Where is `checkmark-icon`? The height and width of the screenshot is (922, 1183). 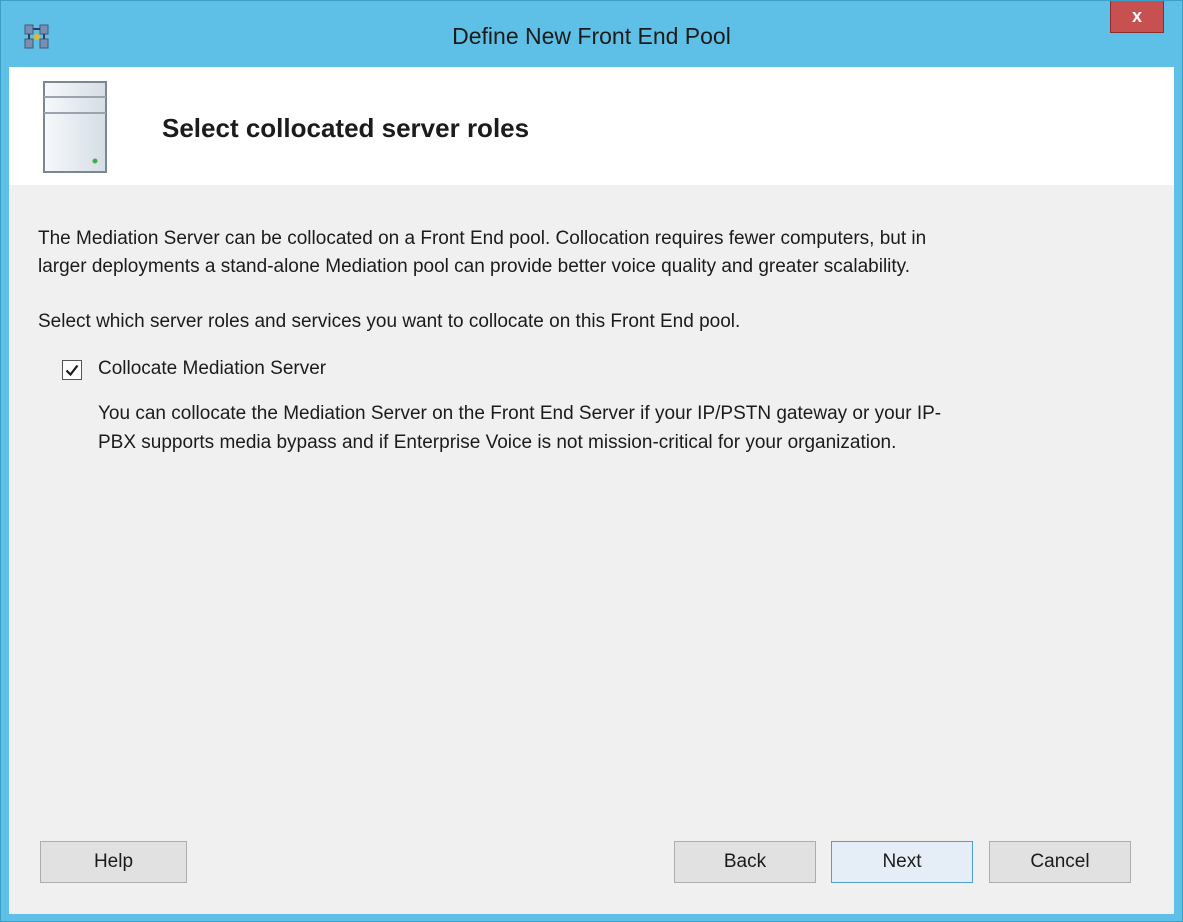 checkmark-icon is located at coordinates (72, 370).